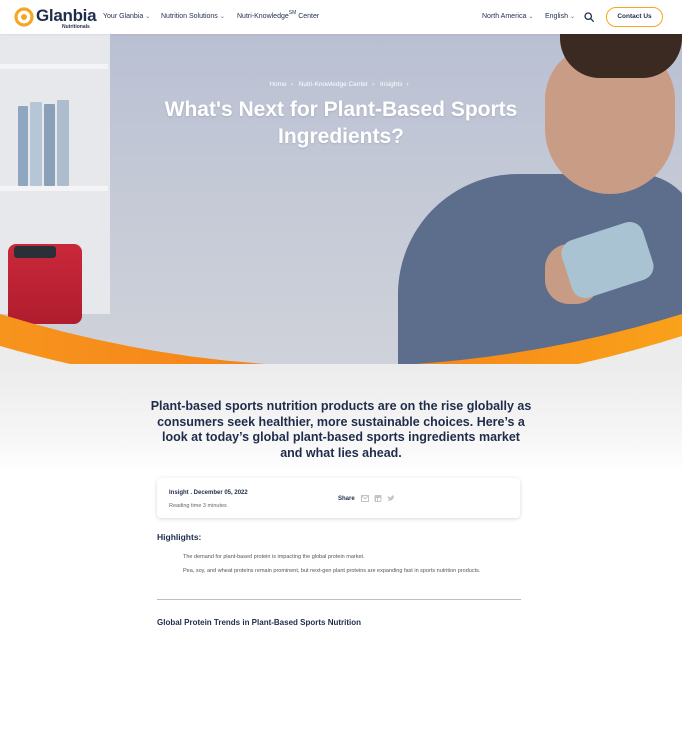 The width and height of the screenshot is (682, 732). I want to click on breadcrumb: Home › Nutri-Knowledge Center › Insights ›, so click(341, 84).